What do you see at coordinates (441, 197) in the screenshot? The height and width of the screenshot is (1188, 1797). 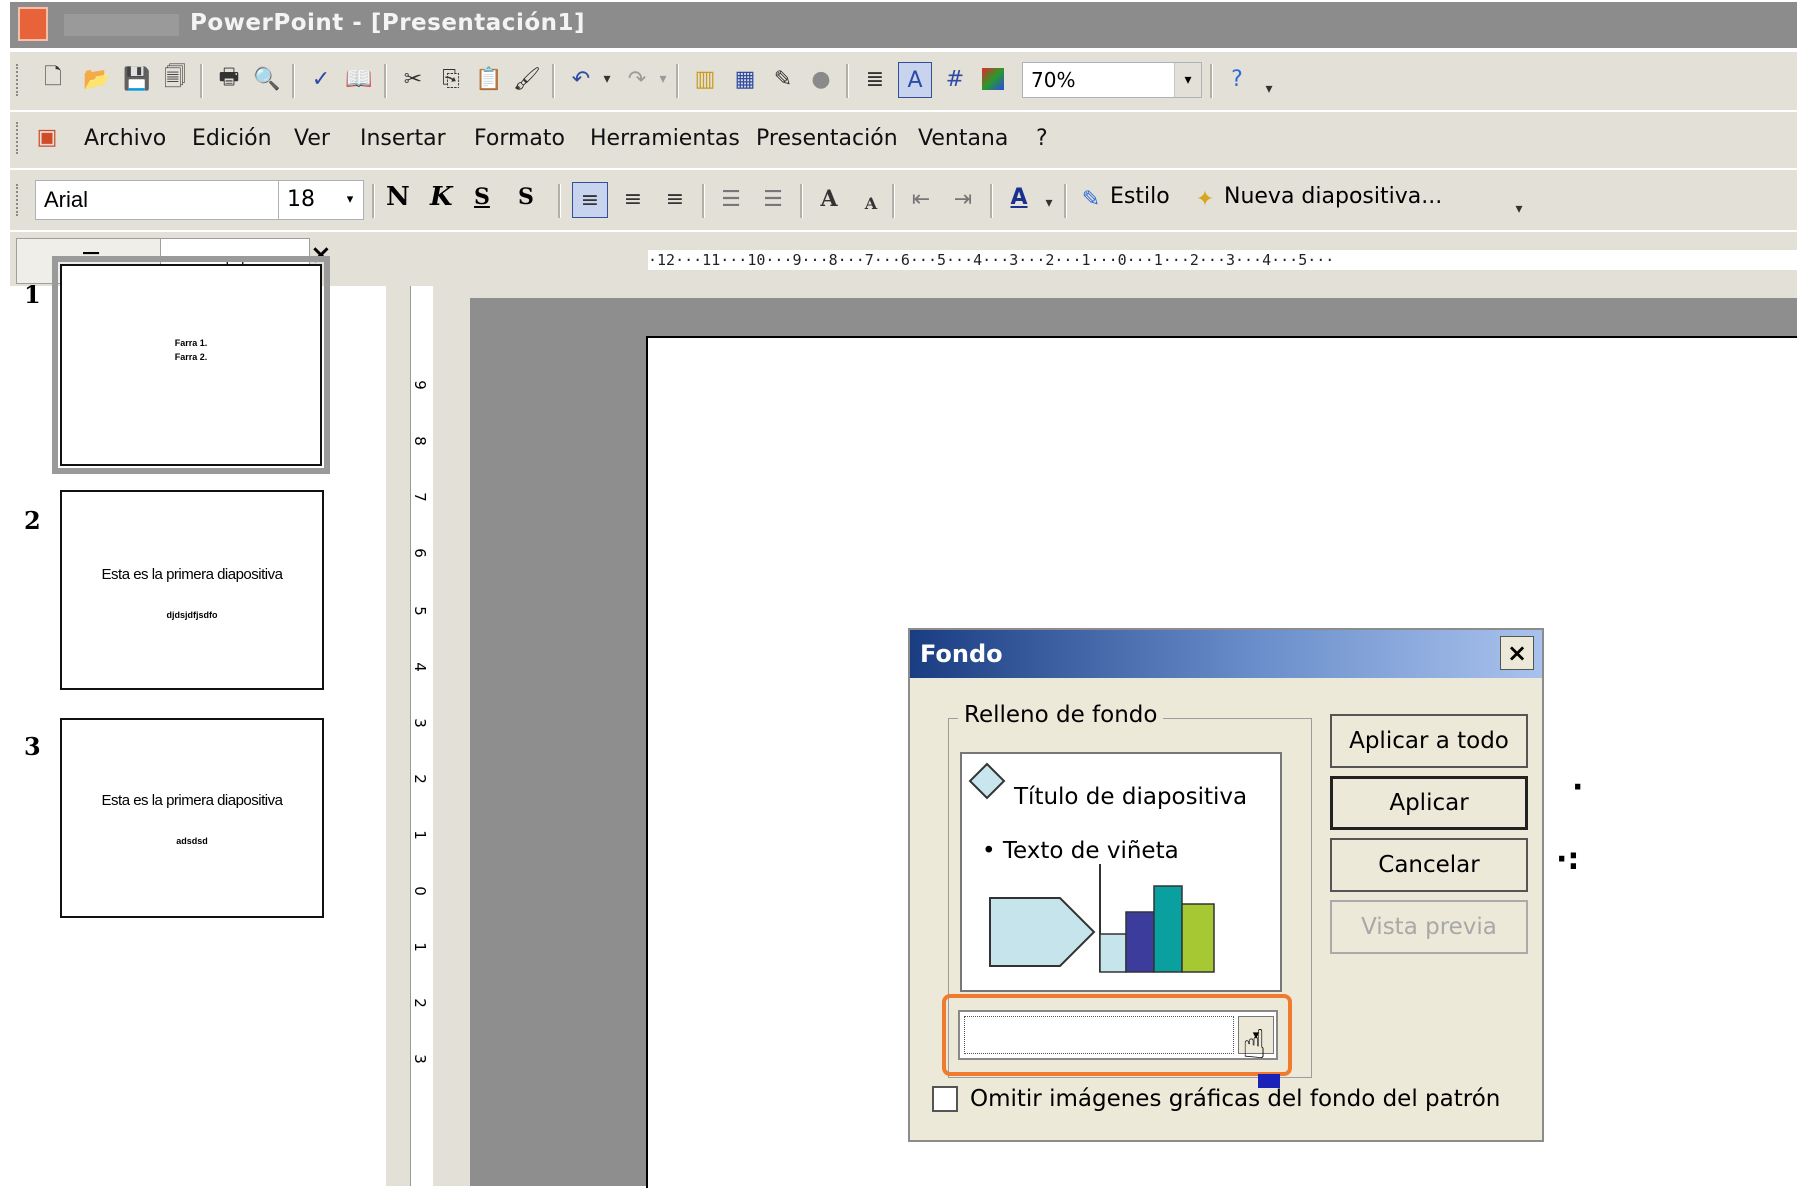 I see `italic-button: K` at bounding box center [441, 197].